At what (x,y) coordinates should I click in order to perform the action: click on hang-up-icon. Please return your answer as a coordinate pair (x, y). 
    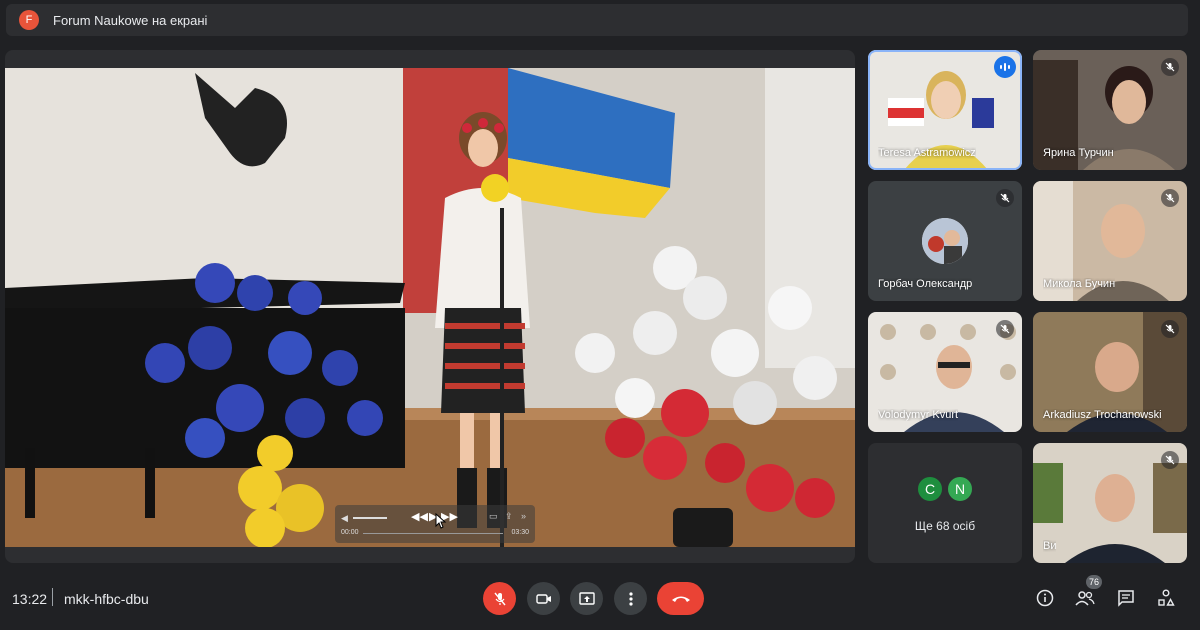
    Looking at the image, I should click on (680, 599).